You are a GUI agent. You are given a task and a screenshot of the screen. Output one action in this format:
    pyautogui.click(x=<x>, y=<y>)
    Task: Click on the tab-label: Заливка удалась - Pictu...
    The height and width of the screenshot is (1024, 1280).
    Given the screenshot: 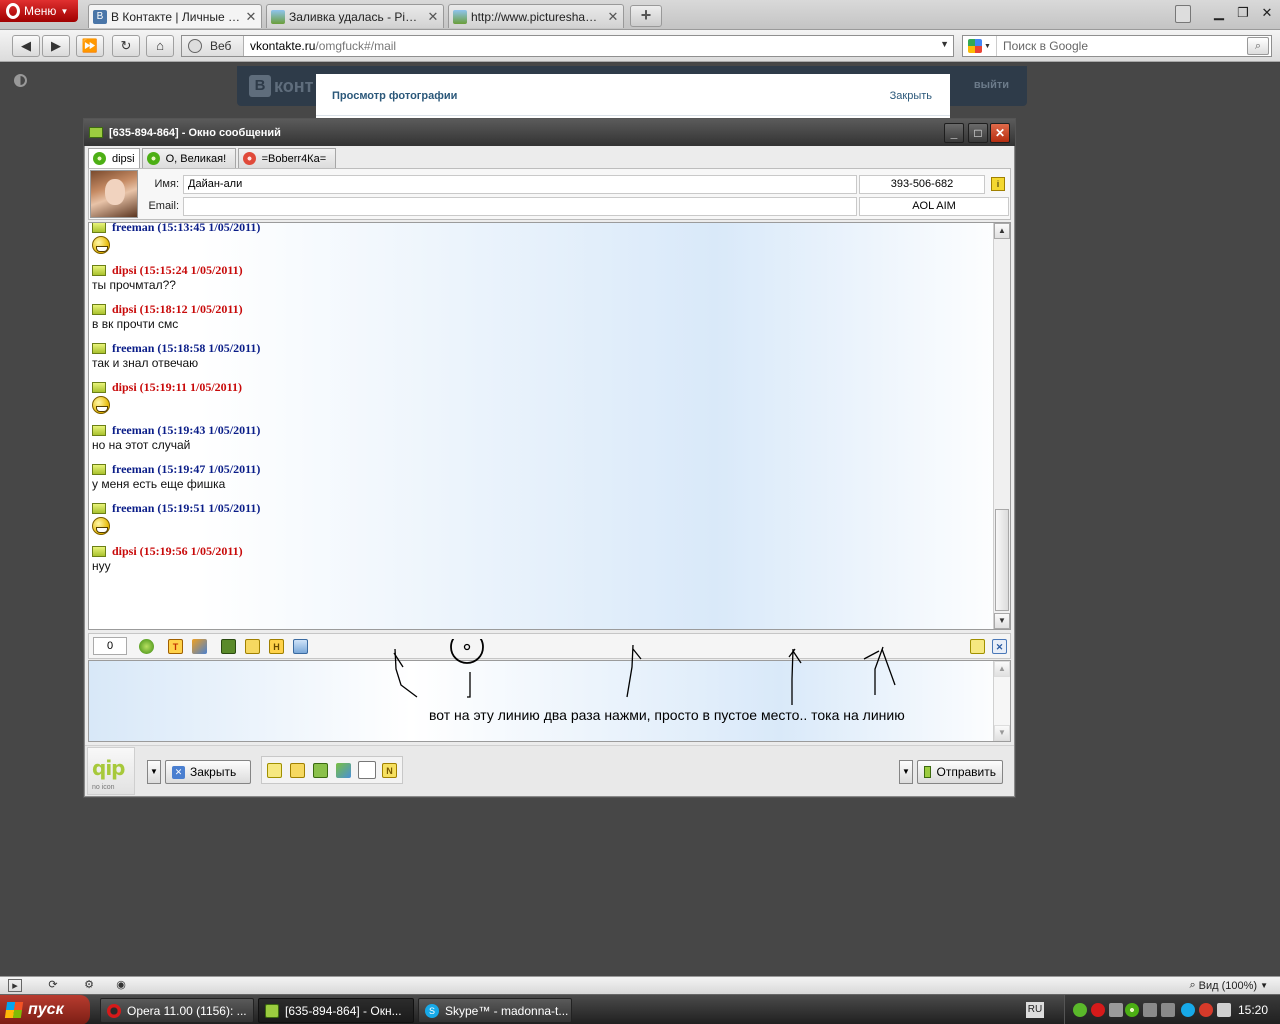 What is the action you would take?
    pyautogui.click(x=356, y=16)
    